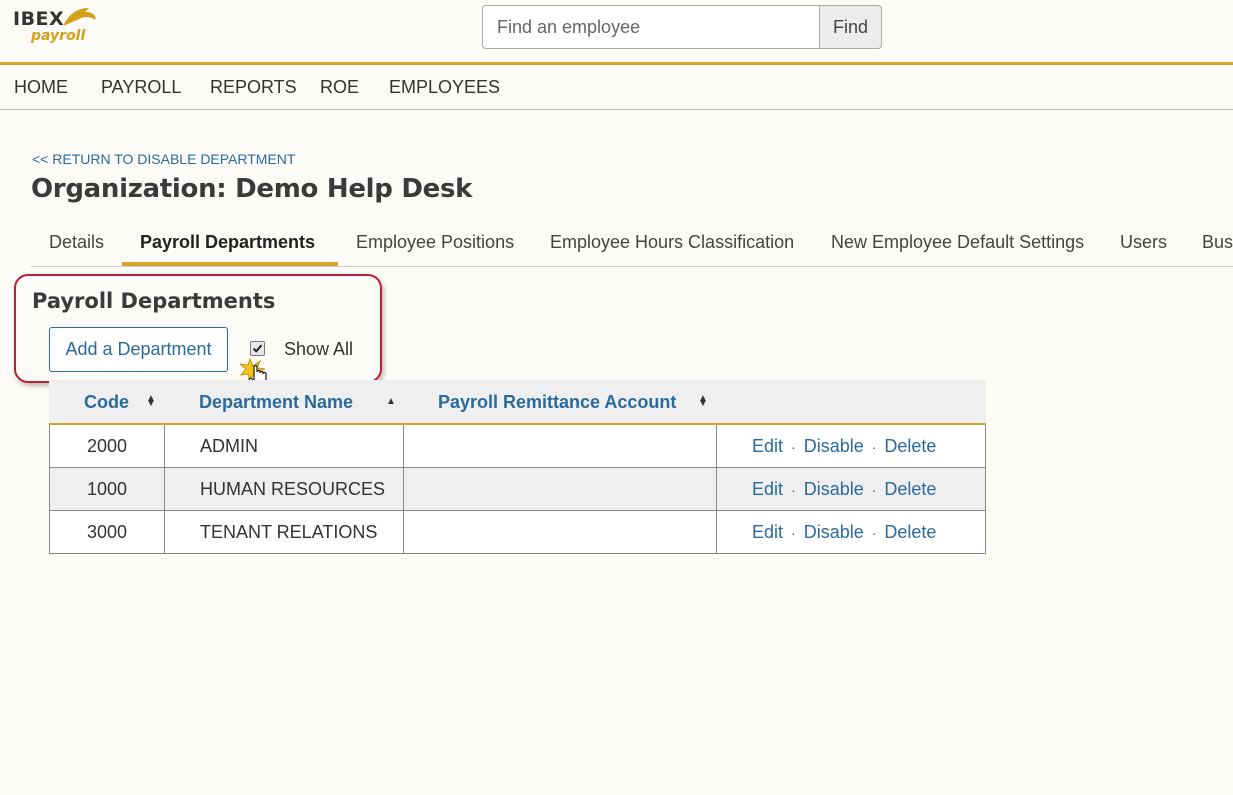 The height and width of the screenshot is (795, 1233). Describe the element at coordinates (107, 446) in the screenshot. I see `cell-code: 2000` at that location.